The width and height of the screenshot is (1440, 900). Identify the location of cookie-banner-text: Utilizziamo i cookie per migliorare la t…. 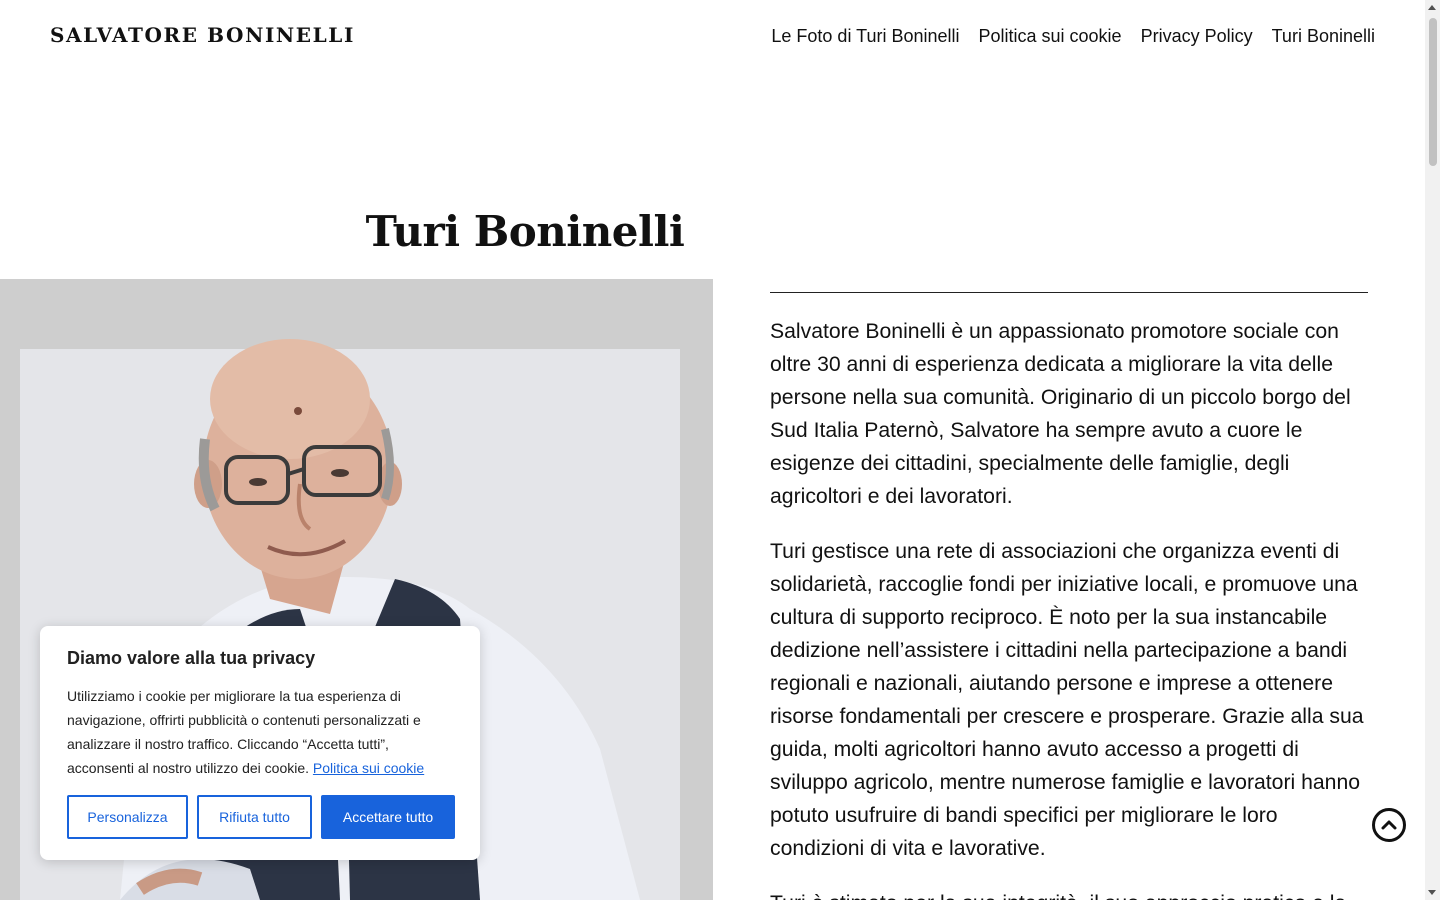
(260, 732).